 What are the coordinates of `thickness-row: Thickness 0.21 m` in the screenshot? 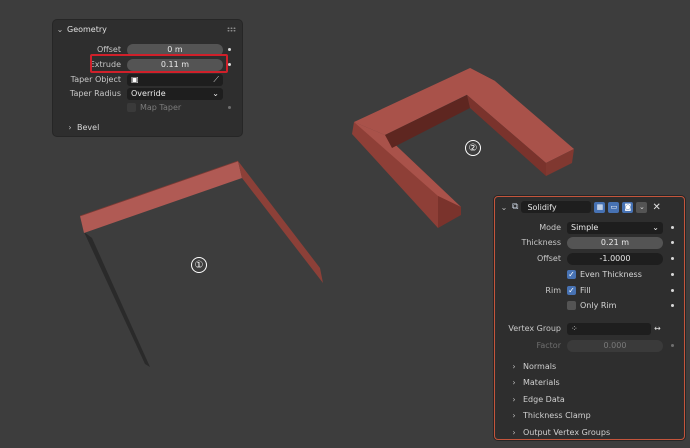 It's located at (579, 242).